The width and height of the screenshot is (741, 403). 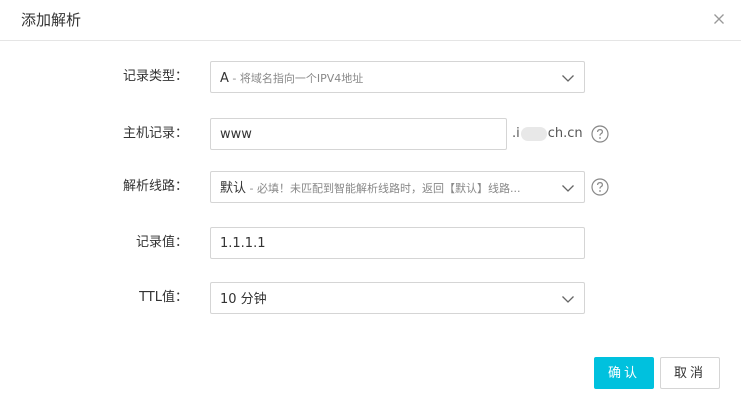 What do you see at coordinates (155, 76) in the screenshot?
I see `record-type-label: 记录类型：` at bounding box center [155, 76].